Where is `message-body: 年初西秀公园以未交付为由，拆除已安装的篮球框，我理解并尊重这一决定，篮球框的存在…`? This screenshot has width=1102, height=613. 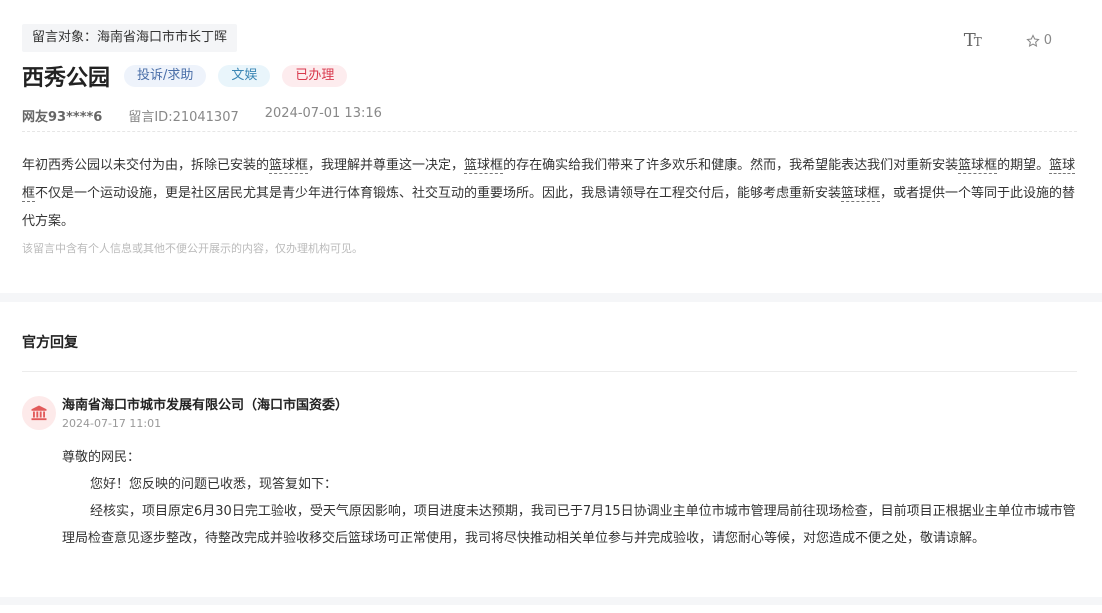 message-body: 年初西秀公园以未交付为由，拆除已安装的篮球框，我理解并尊重这一决定，篮球框的存在… is located at coordinates (550, 194).